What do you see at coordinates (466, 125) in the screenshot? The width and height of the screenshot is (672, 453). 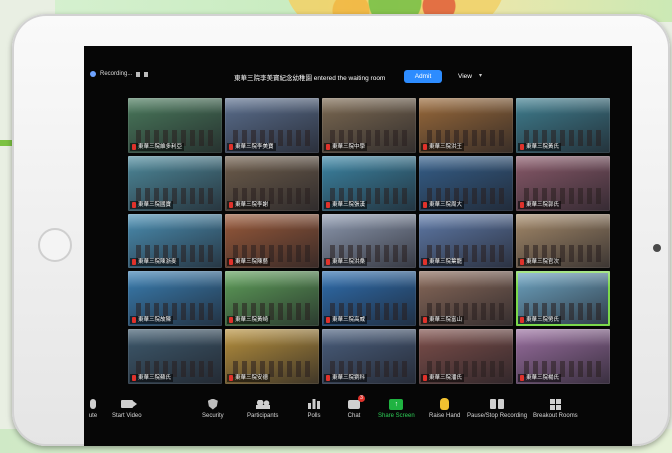 I see `participant-video-tile: 東華三院洪王` at bounding box center [466, 125].